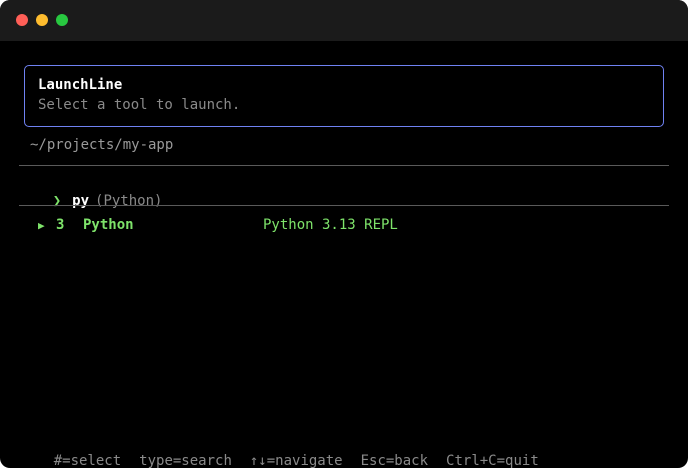 The image size is (688, 468). I want to click on current-directory: ~/projects/my-app, so click(102, 145).